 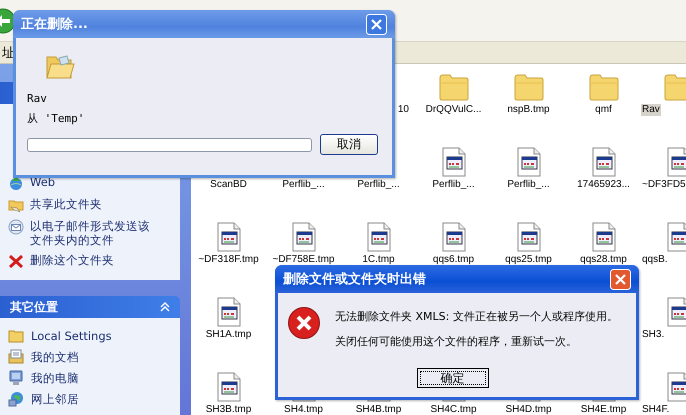 I want to click on file-name: SH4.tmp, so click(x=303, y=409).